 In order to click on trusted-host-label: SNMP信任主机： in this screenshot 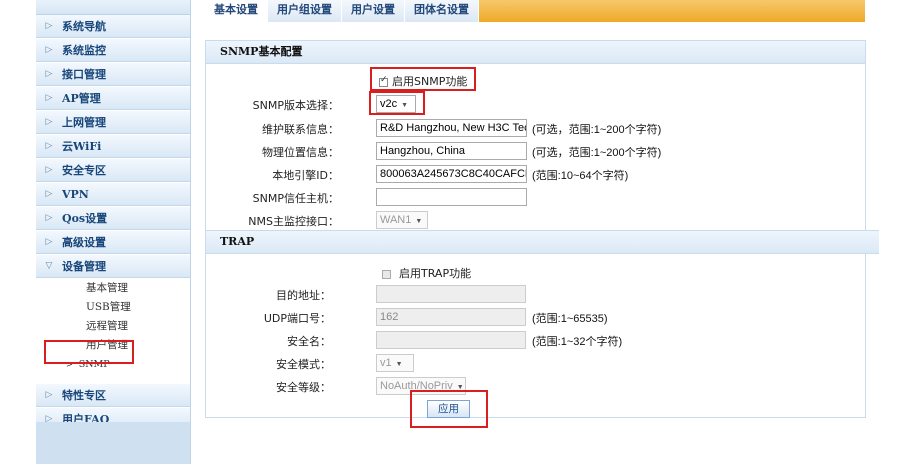, I will do `click(295, 198)`.